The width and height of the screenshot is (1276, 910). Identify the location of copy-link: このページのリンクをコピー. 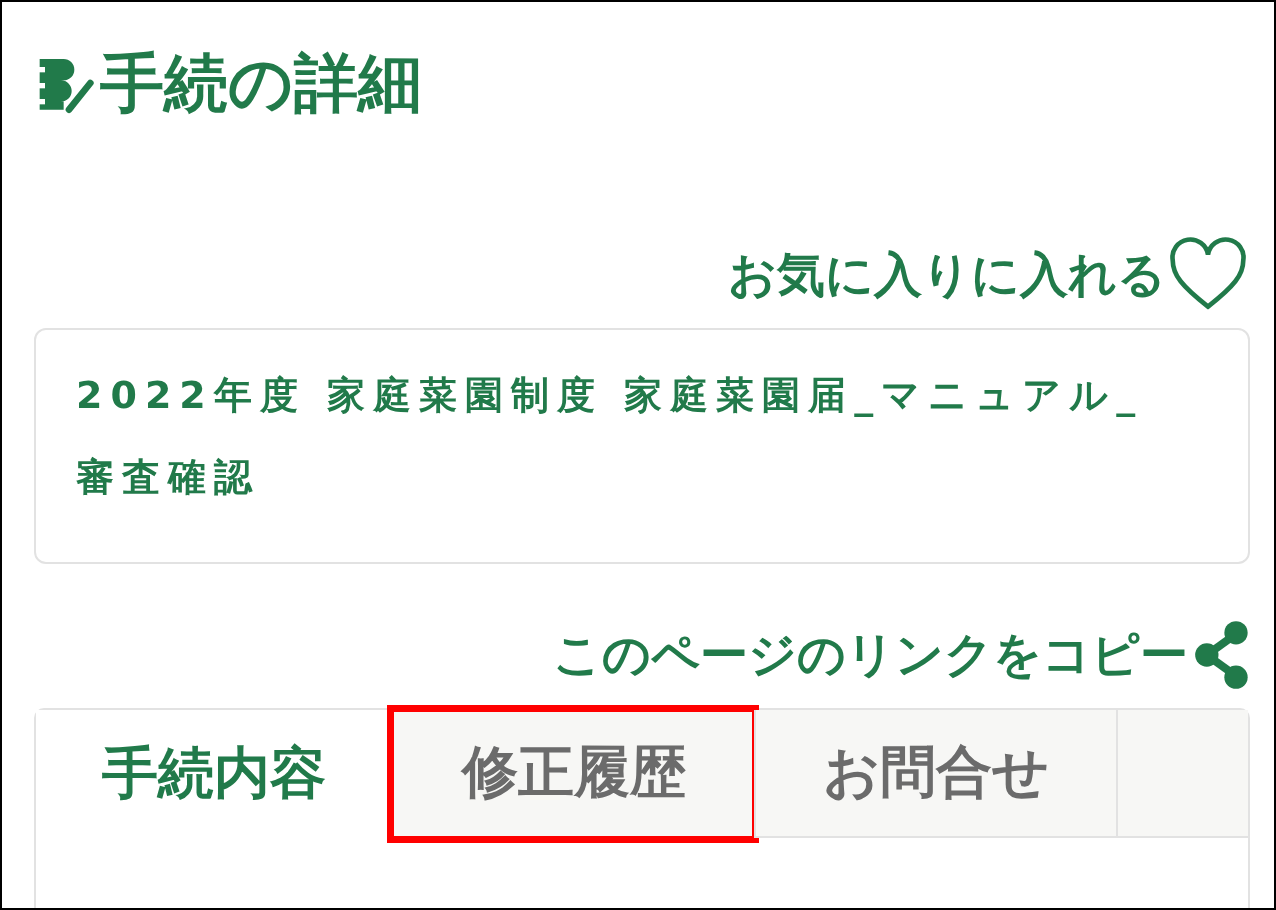
(901, 655).